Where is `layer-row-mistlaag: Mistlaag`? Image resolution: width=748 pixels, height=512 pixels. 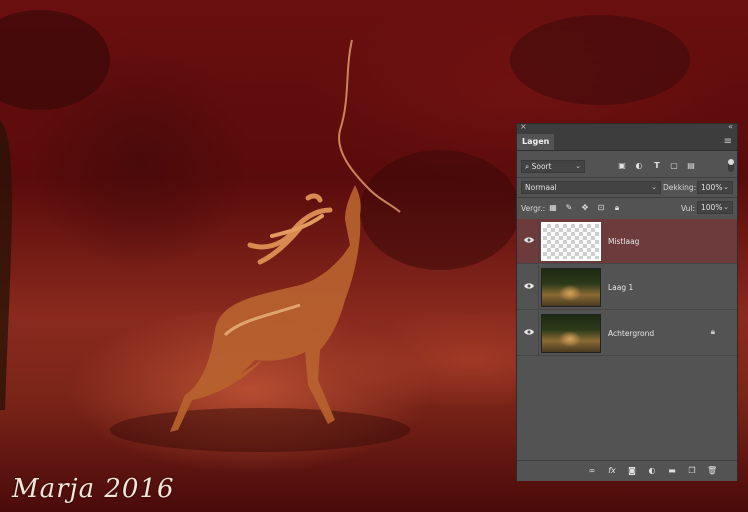
layer-row-mistlaag: Mistlaag is located at coordinates (627, 241).